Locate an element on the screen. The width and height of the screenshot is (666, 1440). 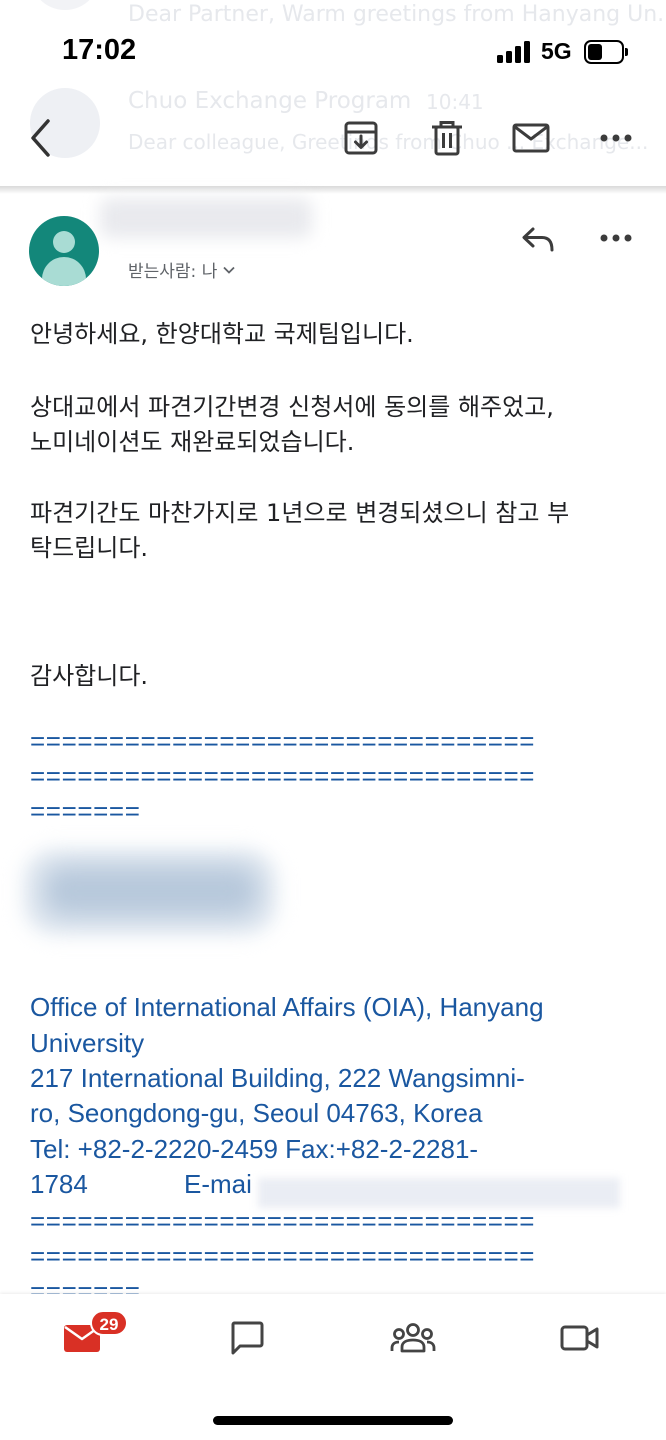
spaces-icon is located at coordinates (413, 1338).